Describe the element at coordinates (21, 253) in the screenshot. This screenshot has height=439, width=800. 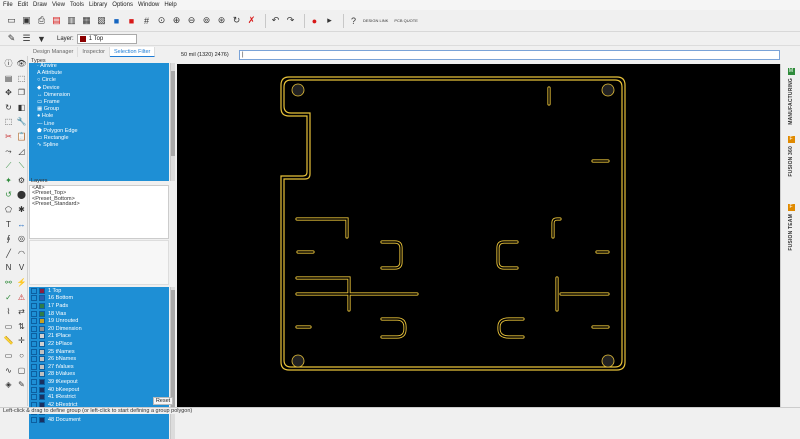
I see `arc-icon: ◠` at that location.